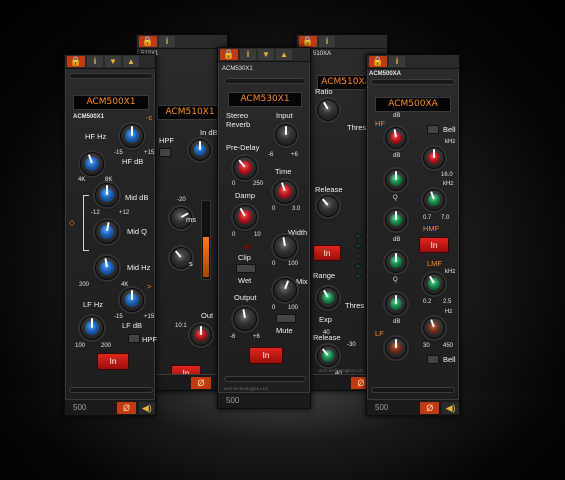 The height and width of the screenshot is (480, 565). What do you see at coordinates (396, 180) in the screenshot?
I see `hmf-gain-knob` at bounding box center [396, 180].